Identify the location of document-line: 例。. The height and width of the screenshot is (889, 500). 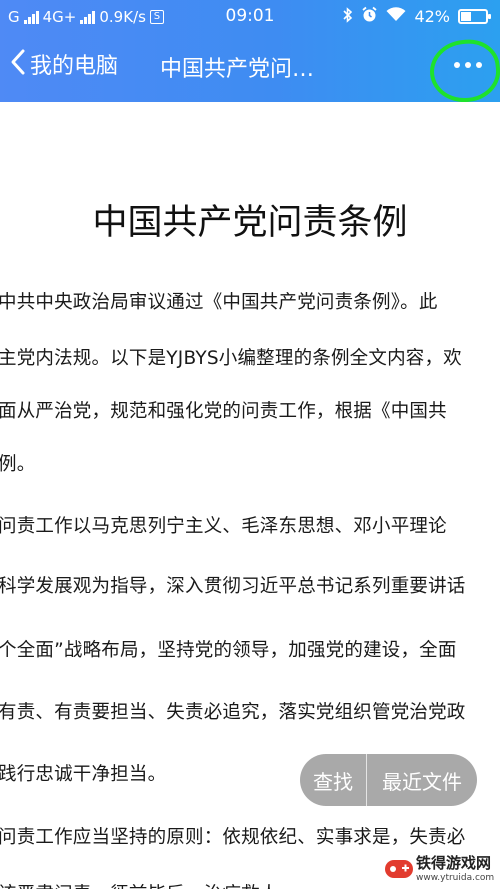
(18, 464).